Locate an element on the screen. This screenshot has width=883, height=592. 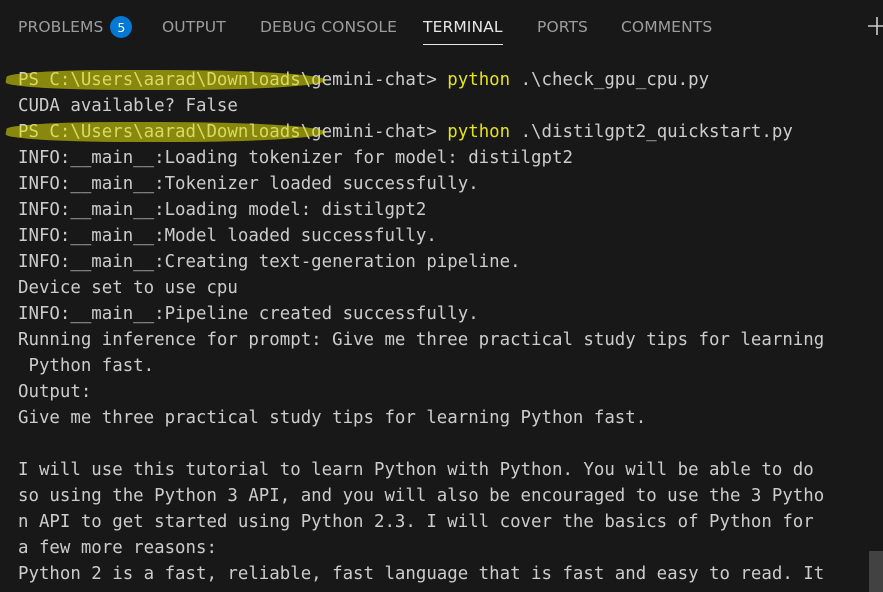
tab-output: OUTPUT is located at coordinates (194, 27).